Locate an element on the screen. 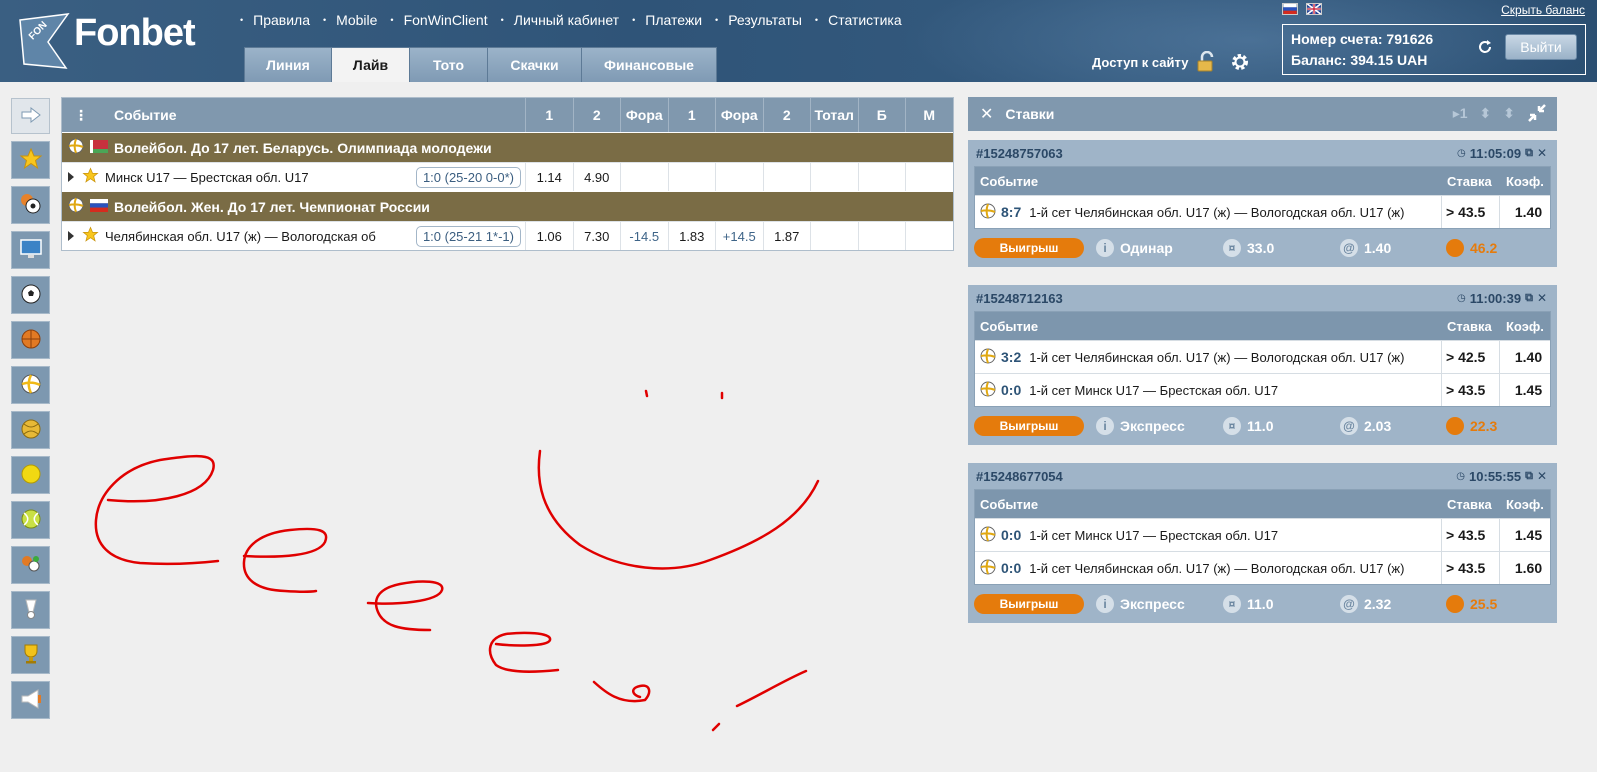 The height and width of the screenshot is (772, 1597). bet-win-value: 25.5 is located at coordinates (1484, 604).